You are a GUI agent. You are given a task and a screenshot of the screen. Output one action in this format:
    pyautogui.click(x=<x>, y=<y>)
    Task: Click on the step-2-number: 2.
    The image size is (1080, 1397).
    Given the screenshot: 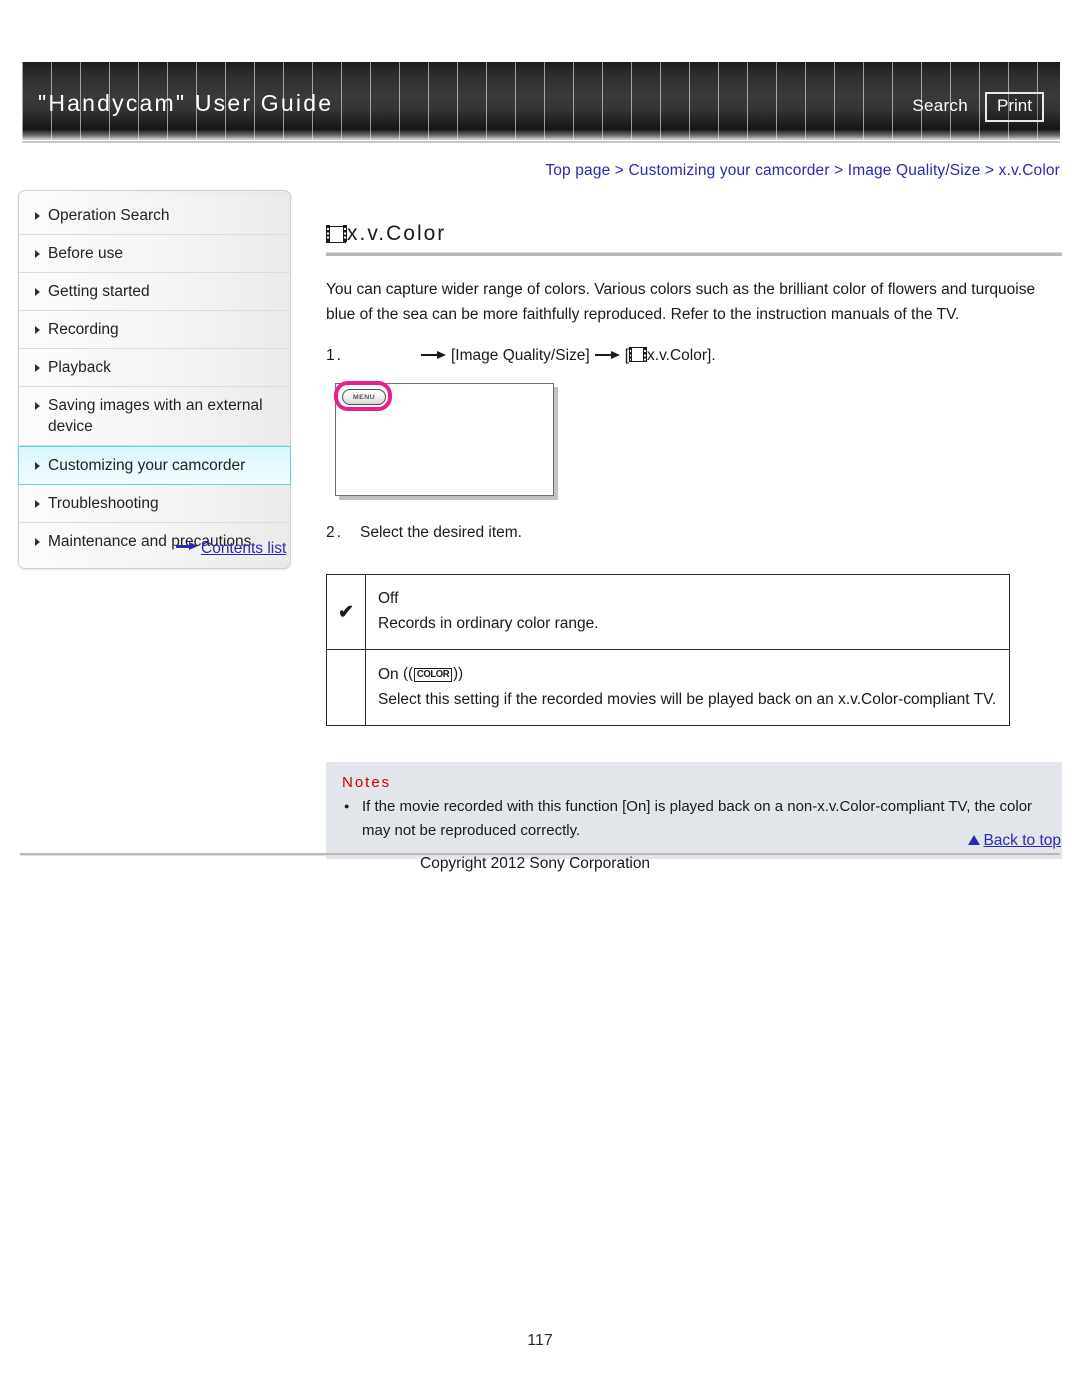 What is the action you would take?
    pyautogui.click(x=334, y=532)
    